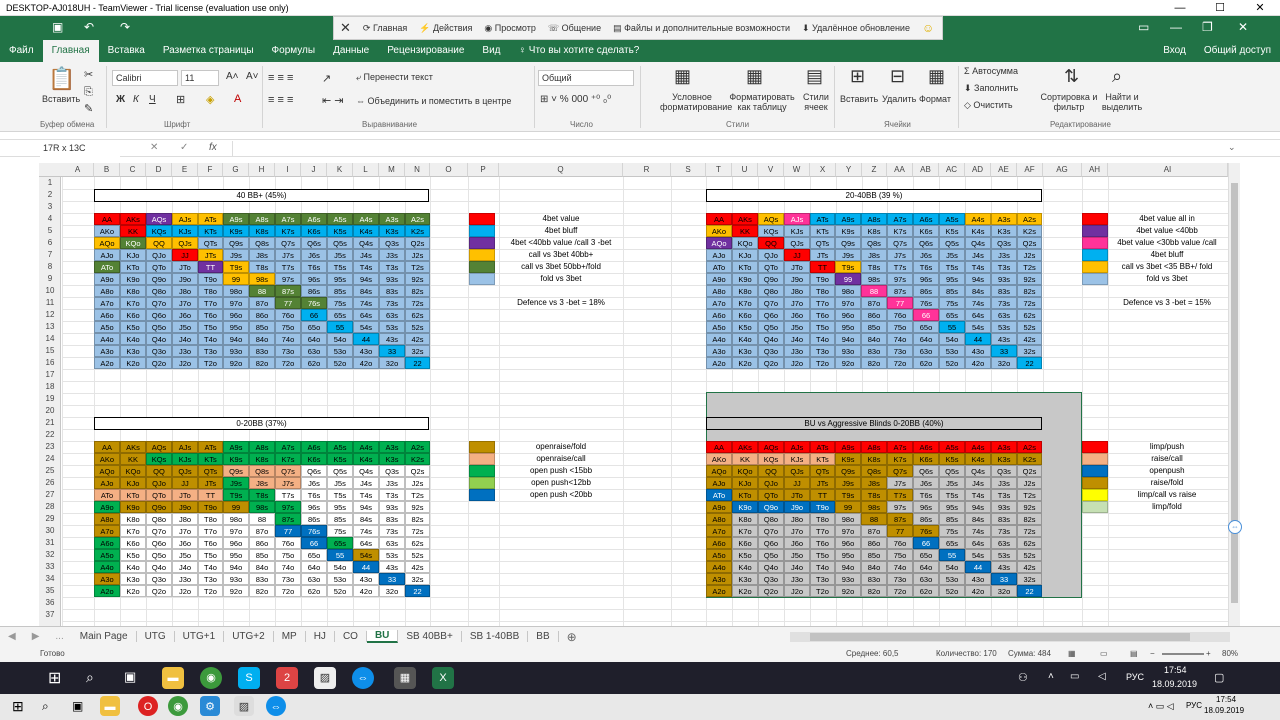 The height and width of the screenshot is (720, 1280). I want to click on hand-cell: 98s, so click(874, 507).